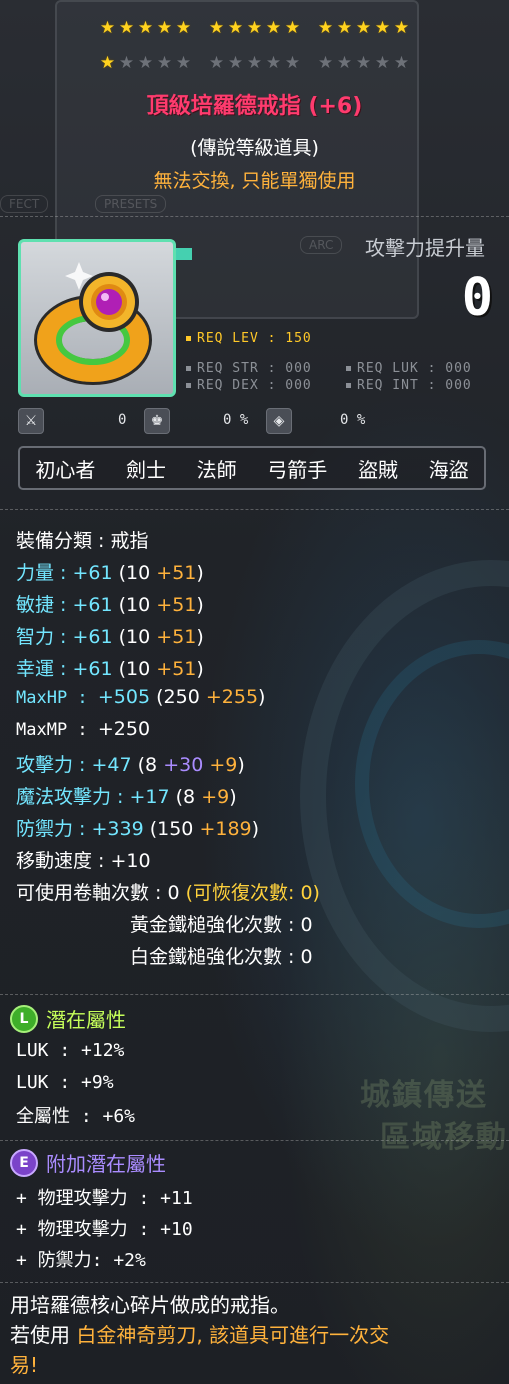  I want to click on item-icon-frame, so click(97, 318).